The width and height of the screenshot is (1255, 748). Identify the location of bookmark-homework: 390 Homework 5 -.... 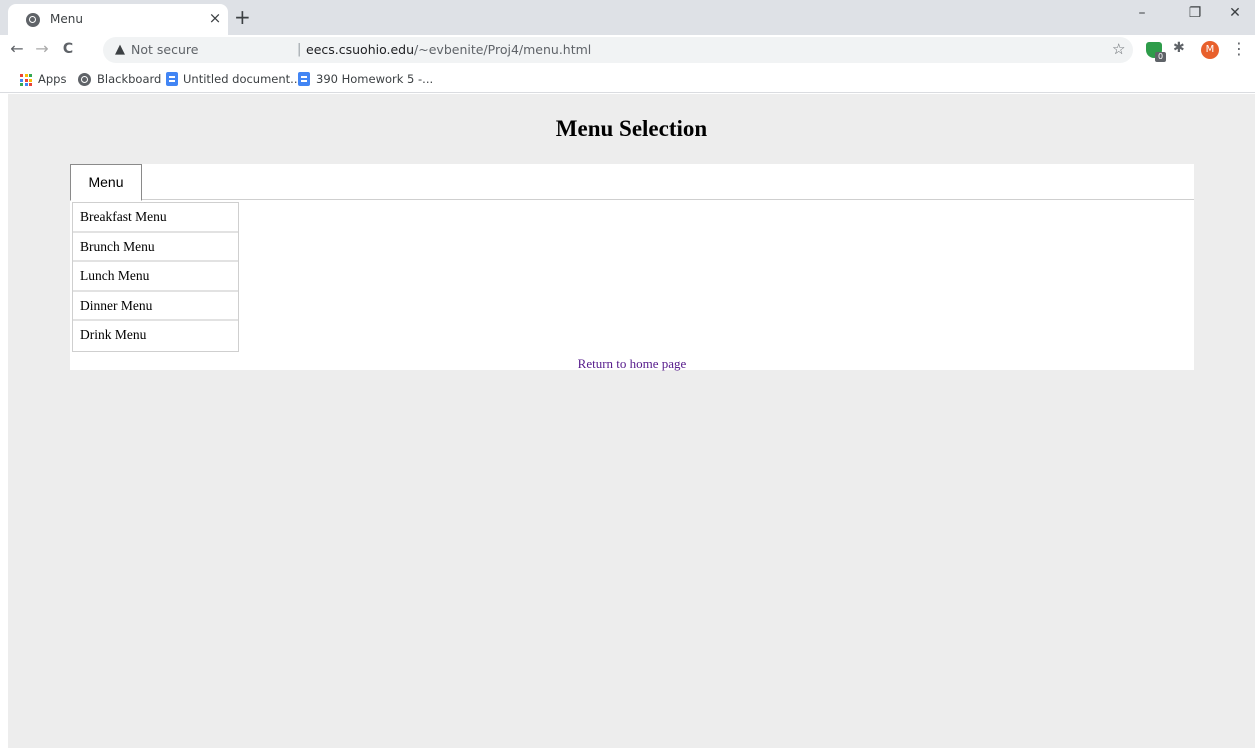
(374, 79).